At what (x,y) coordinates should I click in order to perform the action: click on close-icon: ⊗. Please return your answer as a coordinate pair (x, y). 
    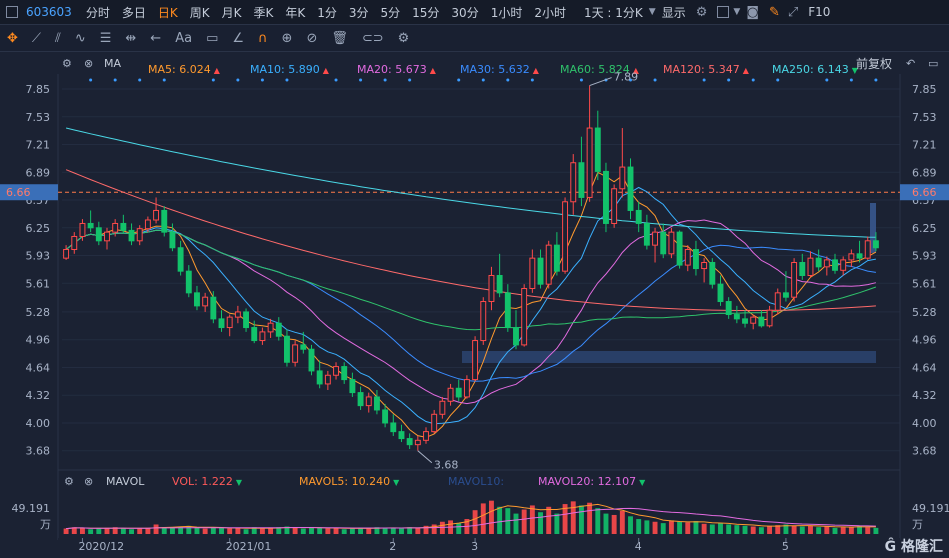
    Looking at the image, I should click on (88, 481).